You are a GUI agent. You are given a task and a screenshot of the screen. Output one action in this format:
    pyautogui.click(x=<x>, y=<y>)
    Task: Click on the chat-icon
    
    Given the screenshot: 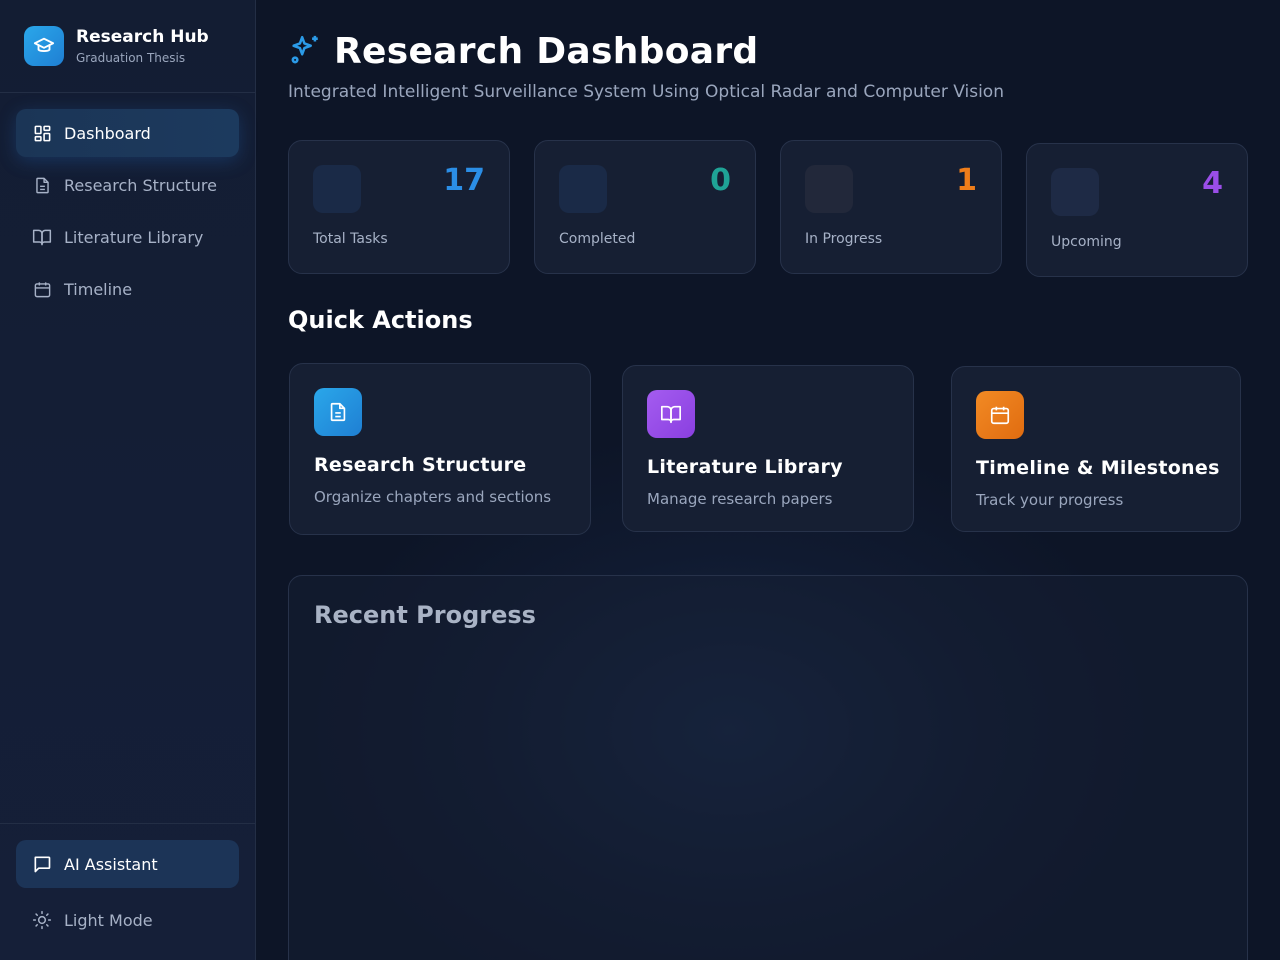 What is the action you would take?
    pyautogui.click(x=42, y=864)
    